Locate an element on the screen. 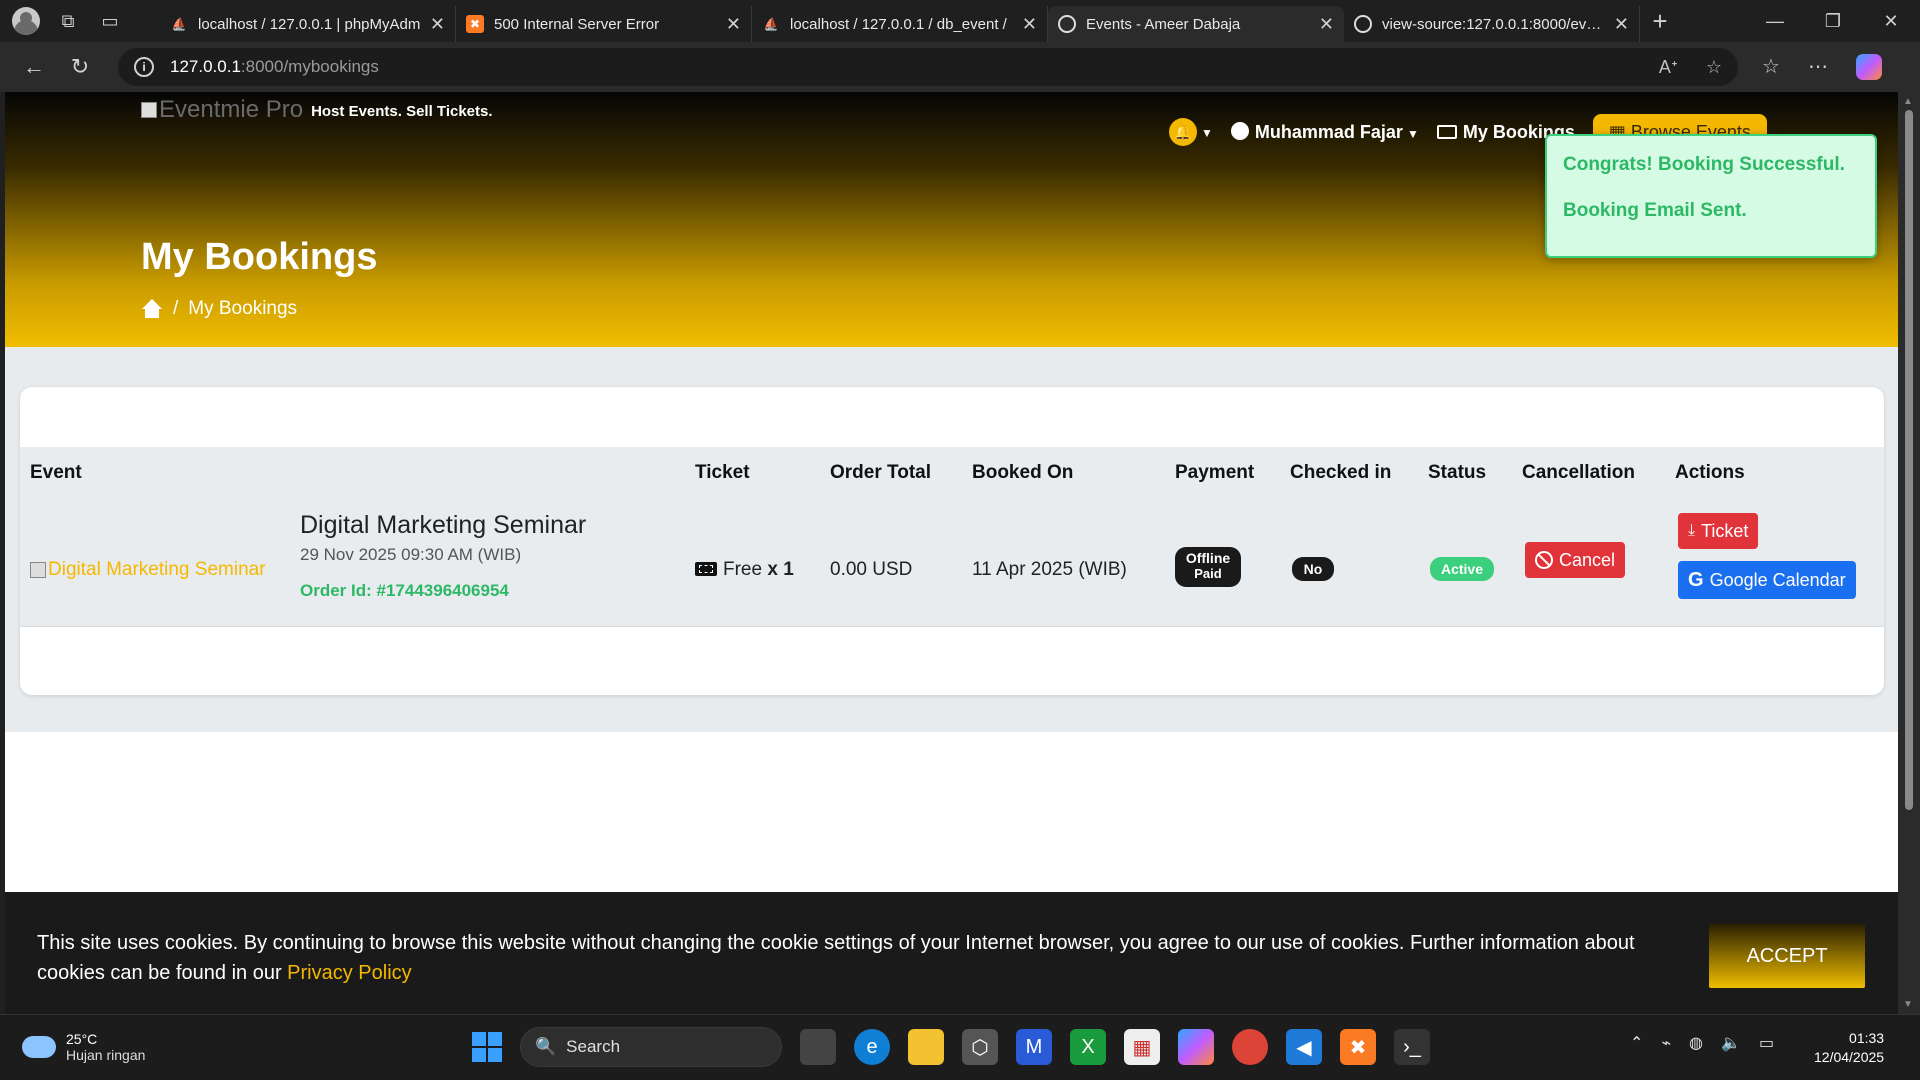 This screenshot has height=1080, width=1920. site-logo: Eventmie Pro Host Events. Sell Tickets. is located at coordinates (317, 110).